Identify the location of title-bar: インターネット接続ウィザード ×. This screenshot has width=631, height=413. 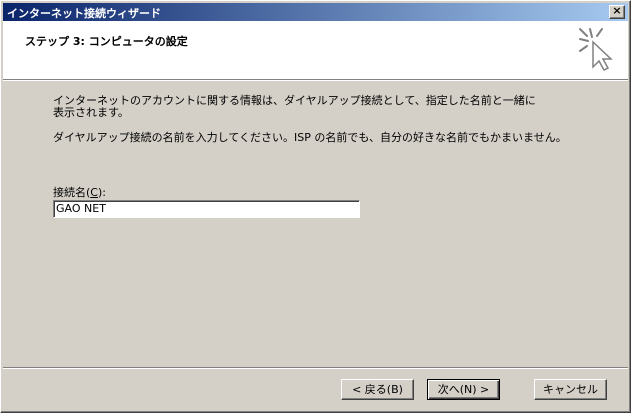
(315, 12).